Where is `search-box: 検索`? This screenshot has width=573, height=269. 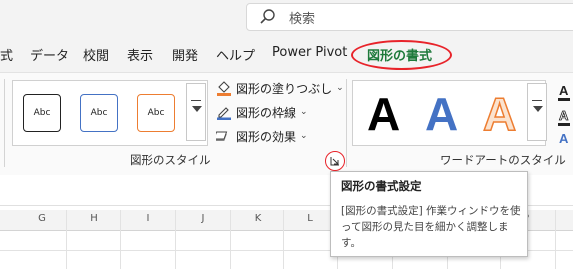
search-box: 検索 is located at coordinates (409, 17).